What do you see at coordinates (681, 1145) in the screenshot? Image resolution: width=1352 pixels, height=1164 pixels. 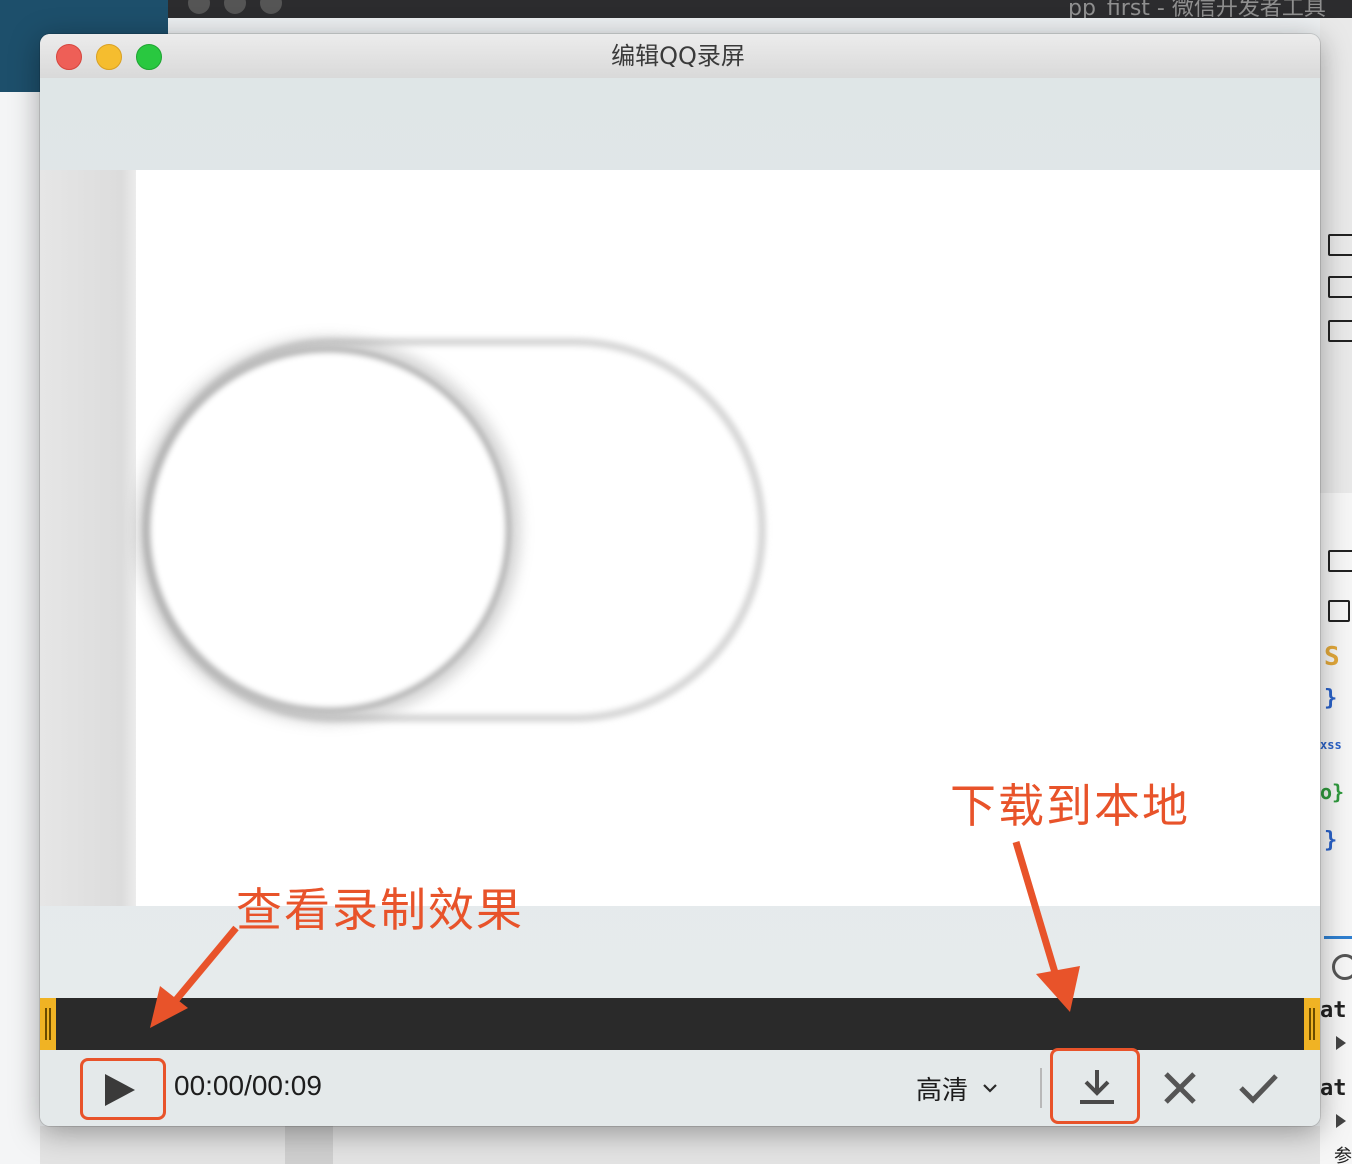 I see `background-window-bottom` at bounding box center [681, 1145].